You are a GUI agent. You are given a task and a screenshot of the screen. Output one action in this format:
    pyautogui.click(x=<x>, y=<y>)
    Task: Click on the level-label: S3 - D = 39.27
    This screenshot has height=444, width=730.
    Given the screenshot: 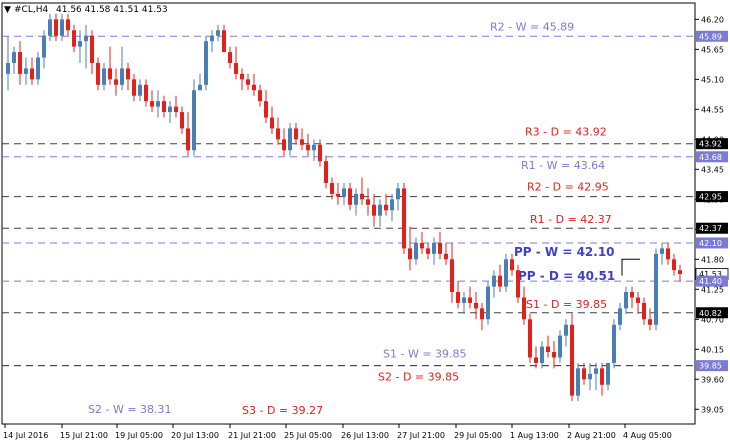 What is the action you would take?
    pyautogui.click(x=282, y=410)
    